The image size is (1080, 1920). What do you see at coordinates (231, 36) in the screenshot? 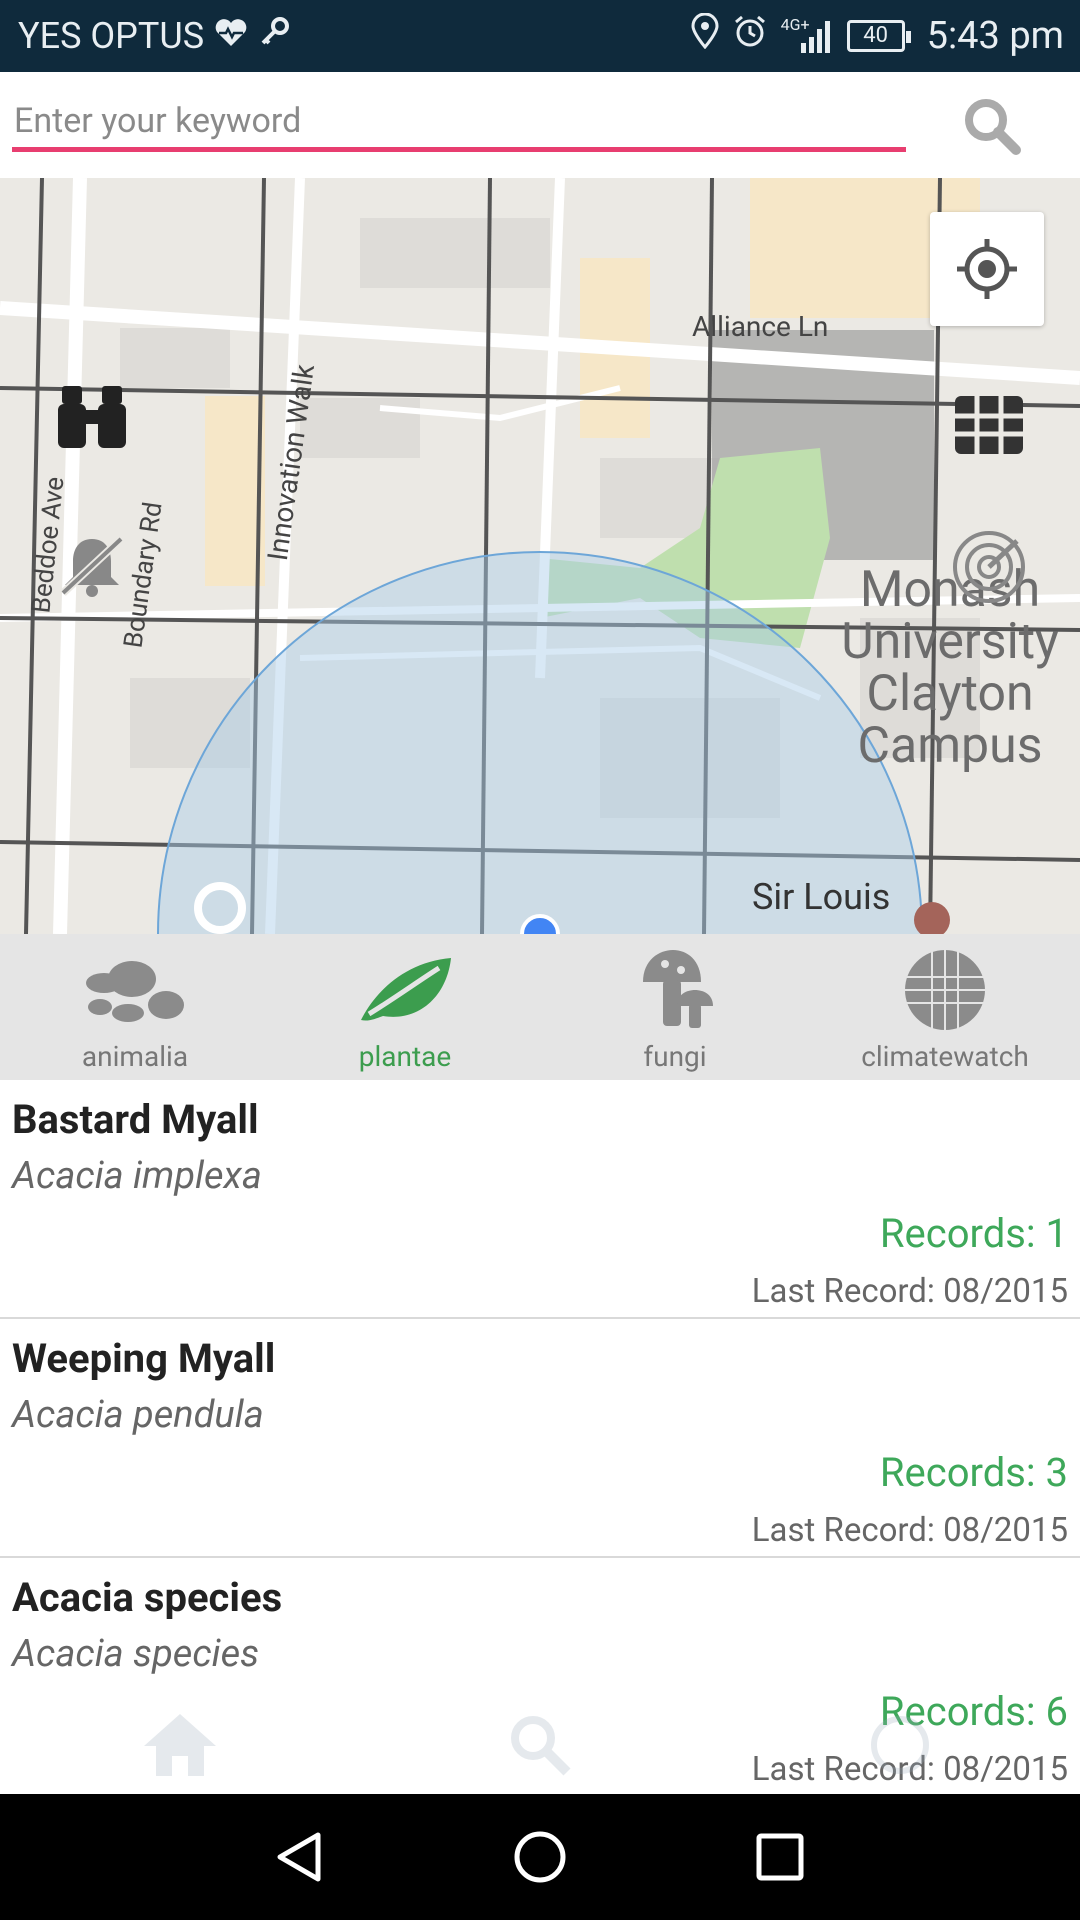
I see `heart-pulse-icon` at bounding box center [231, 36].